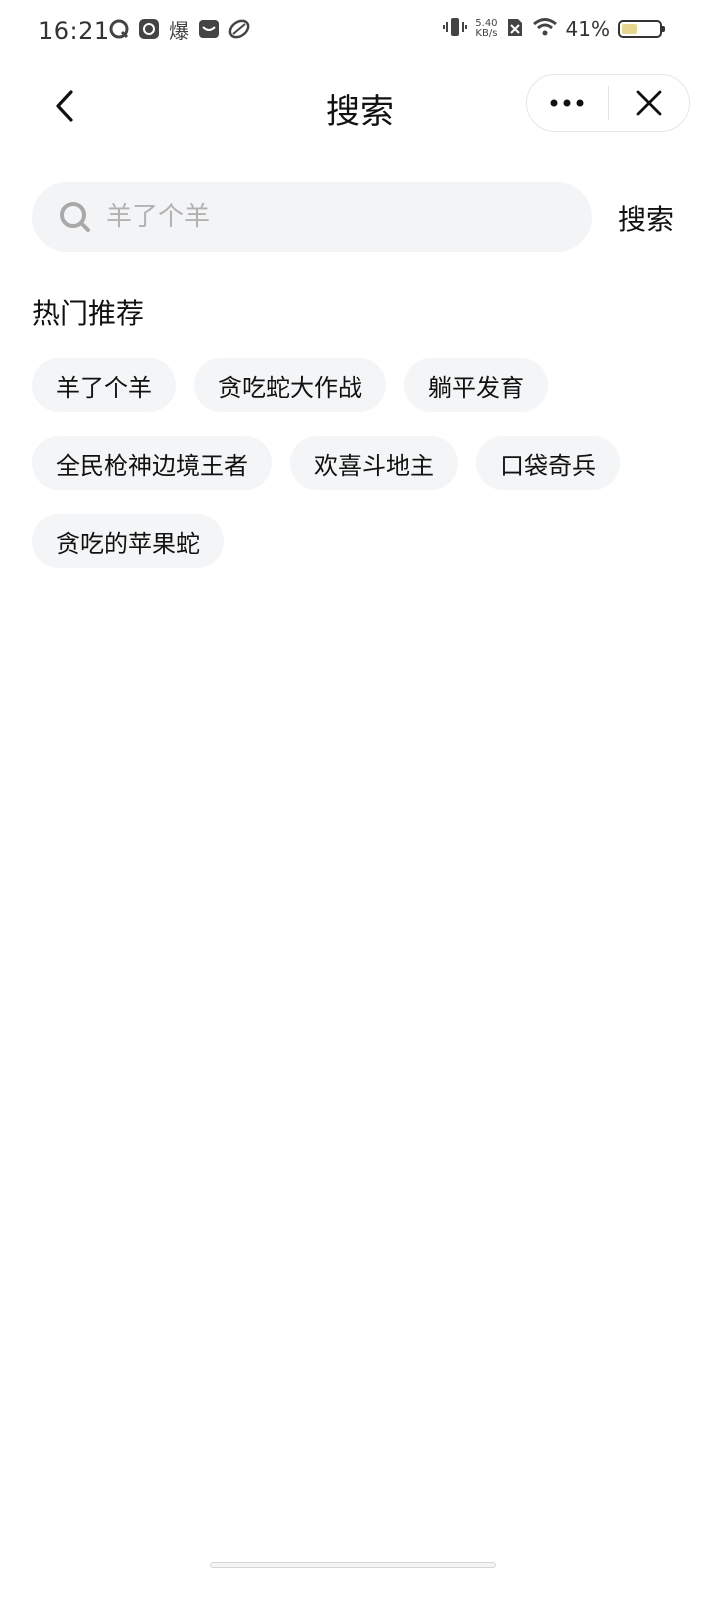 The image size is (720, 1600). Describe the element at coordinates (360, 105) in the screenshot. I see `header: 搜索` at that location.